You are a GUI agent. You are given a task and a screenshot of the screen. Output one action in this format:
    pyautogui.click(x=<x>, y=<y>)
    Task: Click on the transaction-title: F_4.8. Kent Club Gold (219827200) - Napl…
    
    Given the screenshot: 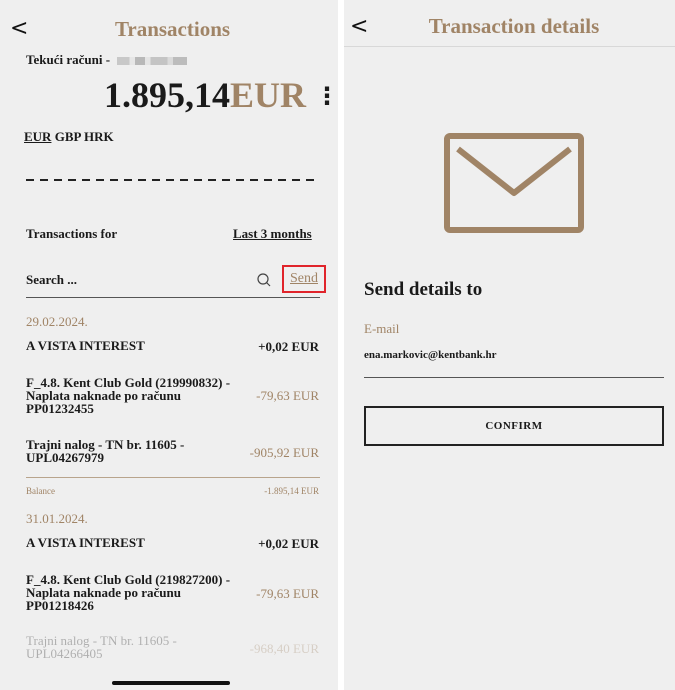 What is the action you would take?
    pyautogui.click(x=136, y=592)
    